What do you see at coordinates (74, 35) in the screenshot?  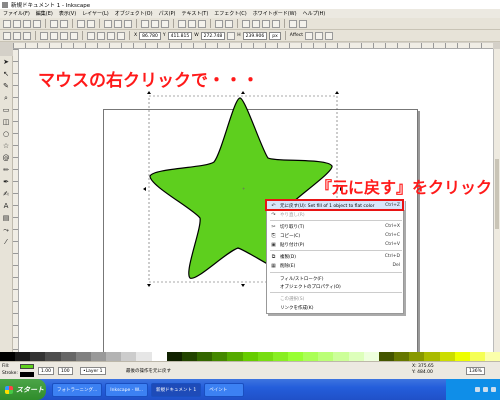 I see `flip-vertical-button` at bounding box center [74, 35].